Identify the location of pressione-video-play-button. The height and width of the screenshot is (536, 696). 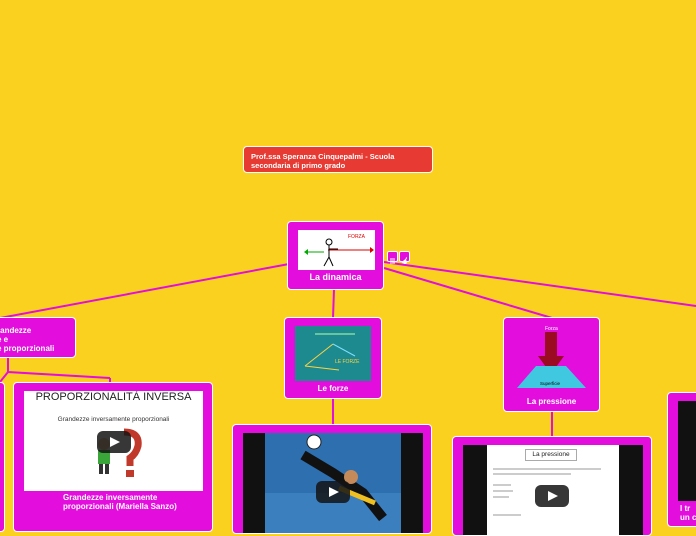
(552, 496).